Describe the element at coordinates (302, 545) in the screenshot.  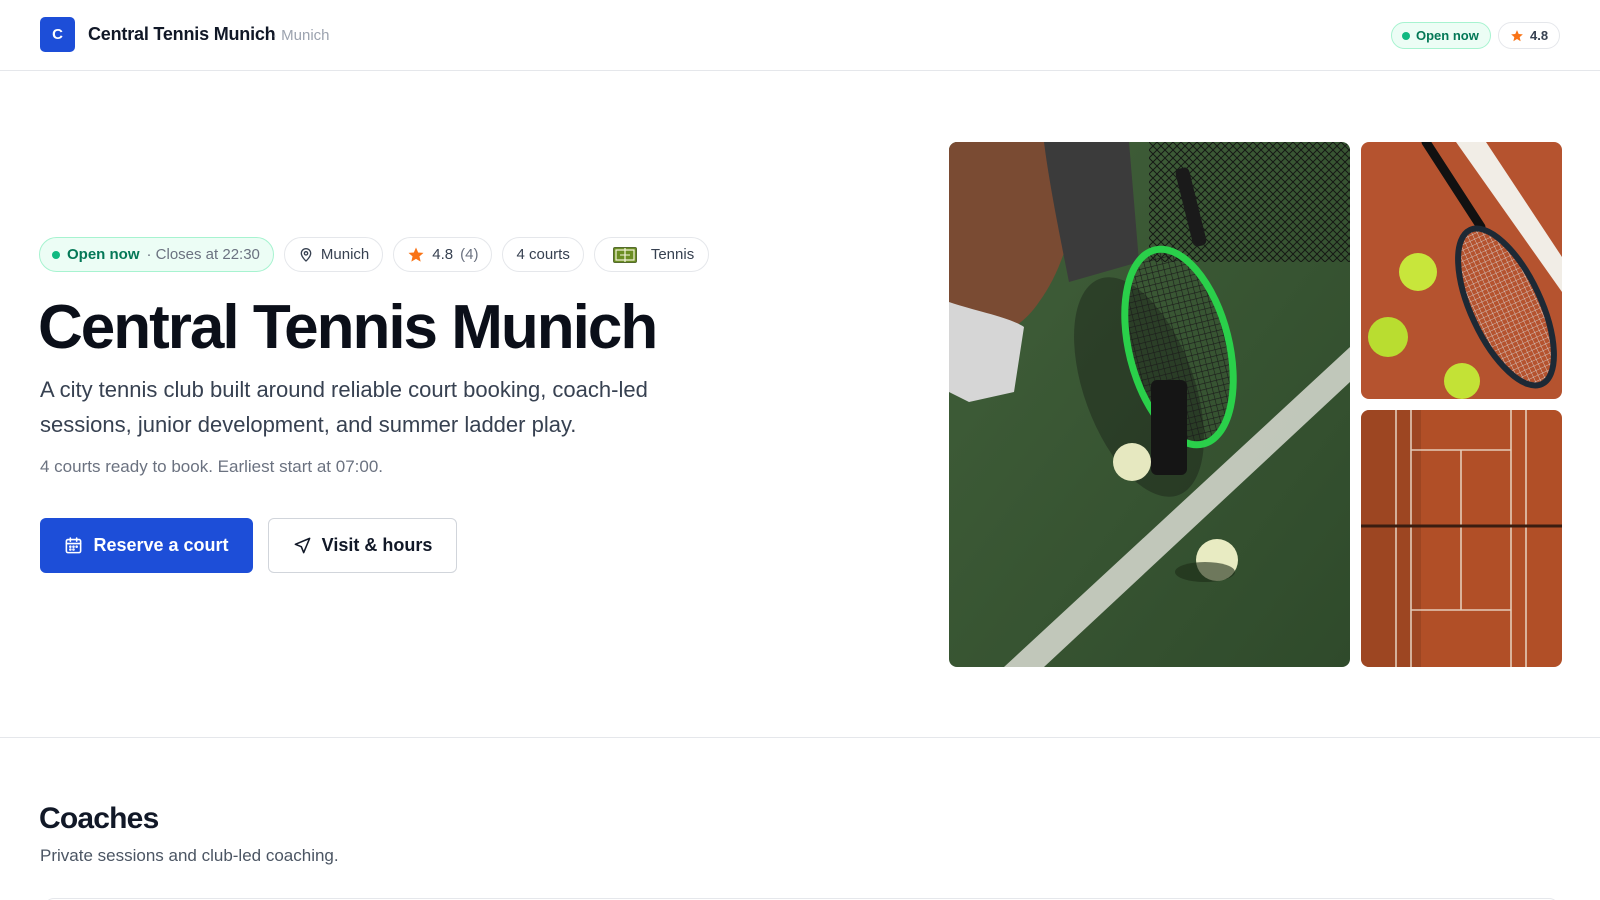
I see `navigation-arrow-icon` at that location.